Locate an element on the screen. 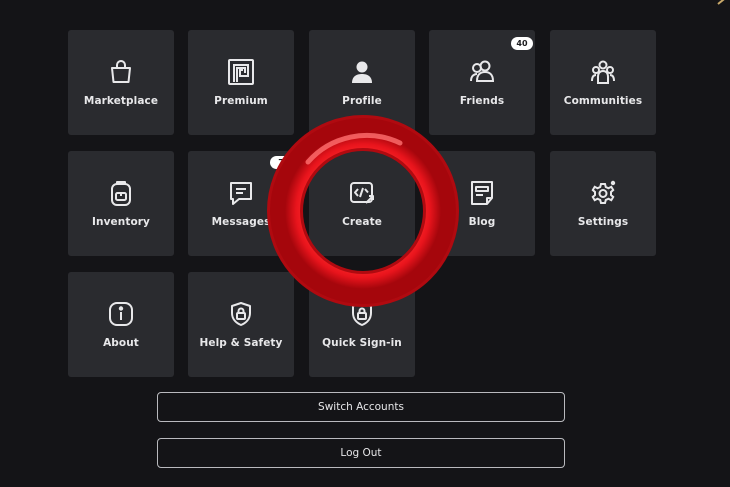  tile-label: Messages is located at coordinates (241, 222).